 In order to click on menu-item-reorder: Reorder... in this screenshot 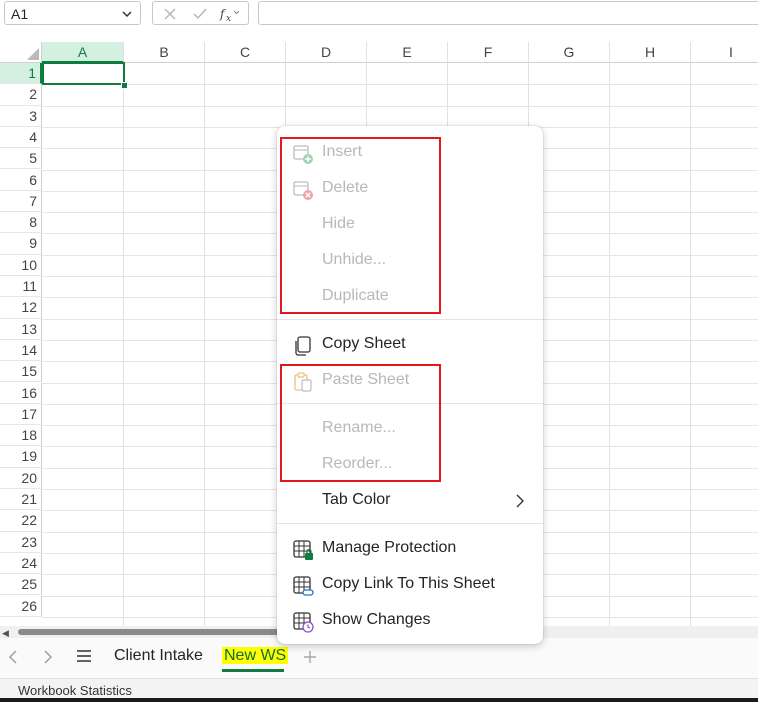, I will do `click(410, 465)`.